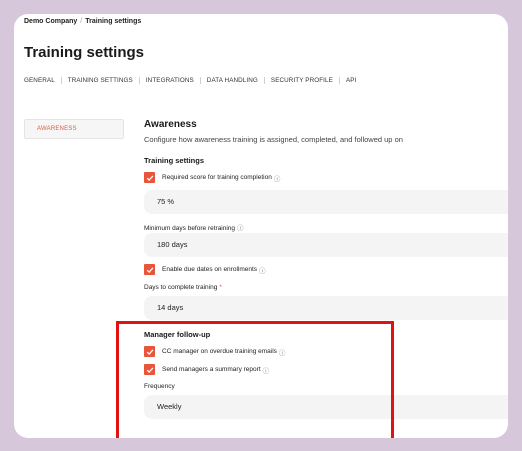  I want to click on days-to-complete-label: Days to complete training *, so click(183, 287).